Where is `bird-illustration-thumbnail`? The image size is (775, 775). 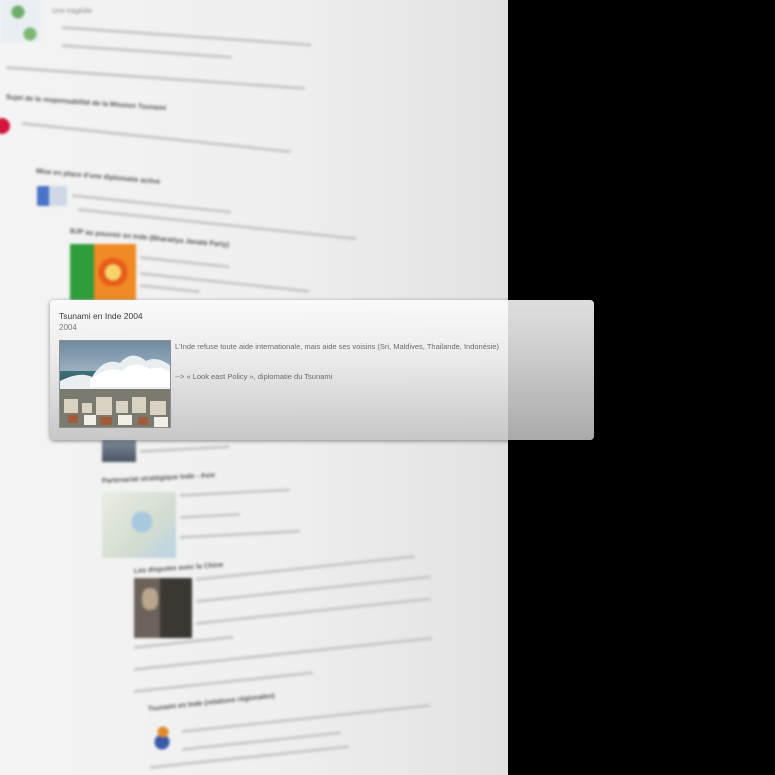
bird-illustration-thumbnail is located at coordinates (163, 735).